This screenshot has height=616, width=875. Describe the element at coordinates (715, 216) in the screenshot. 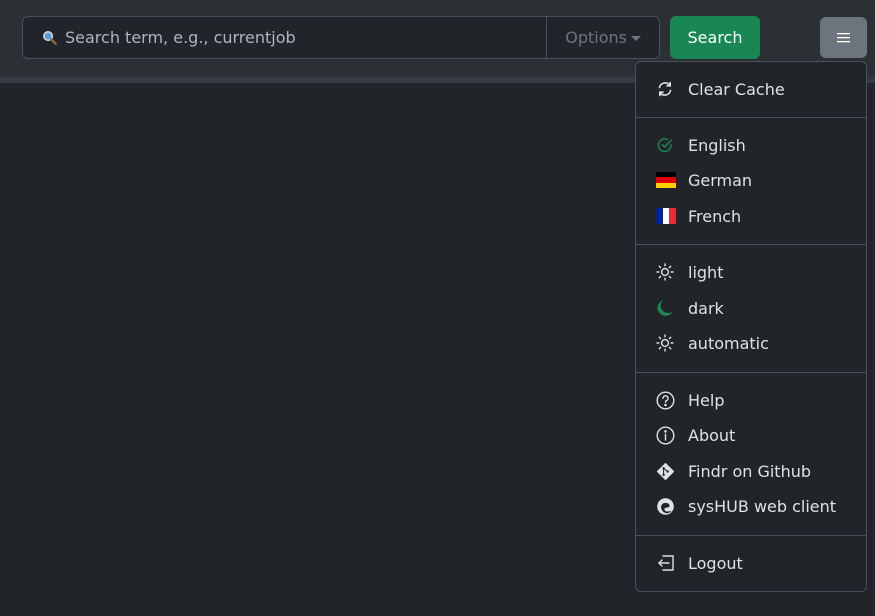

I see `menu-item-label: French` at that location.